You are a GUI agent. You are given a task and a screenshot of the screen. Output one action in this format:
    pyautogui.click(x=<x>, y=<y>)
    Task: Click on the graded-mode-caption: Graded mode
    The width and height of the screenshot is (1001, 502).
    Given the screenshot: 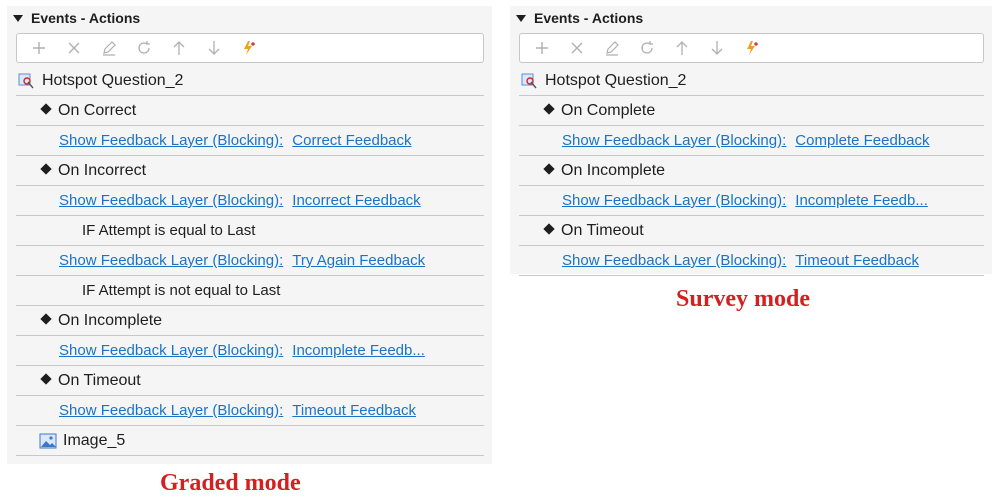 What is the action you would take?
    pyautogui.click(x=230, y=483)
    